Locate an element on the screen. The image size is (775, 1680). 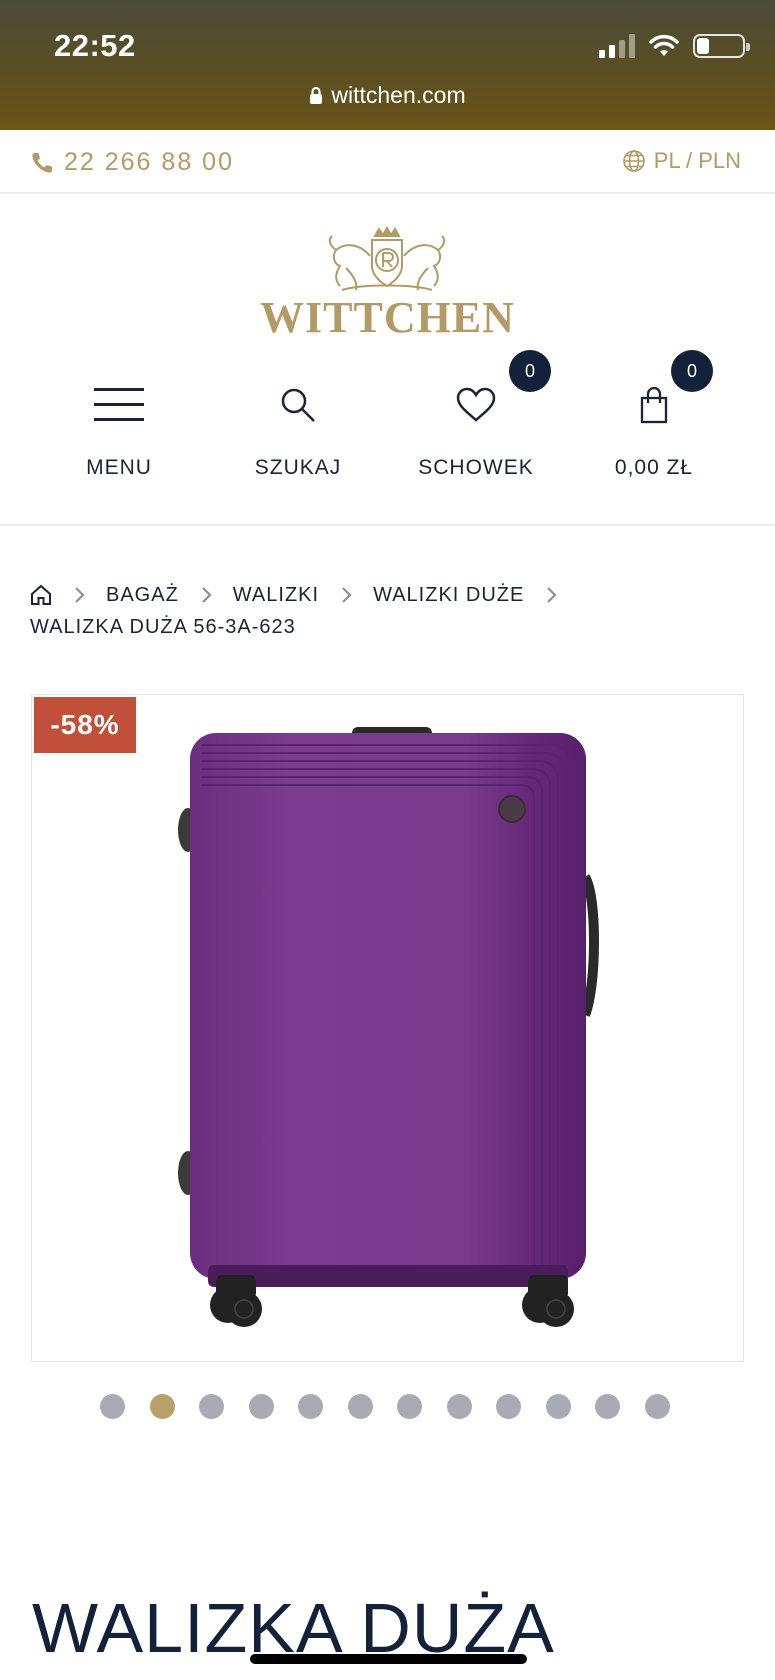
globe-icon is located at coordinates (633, 161).